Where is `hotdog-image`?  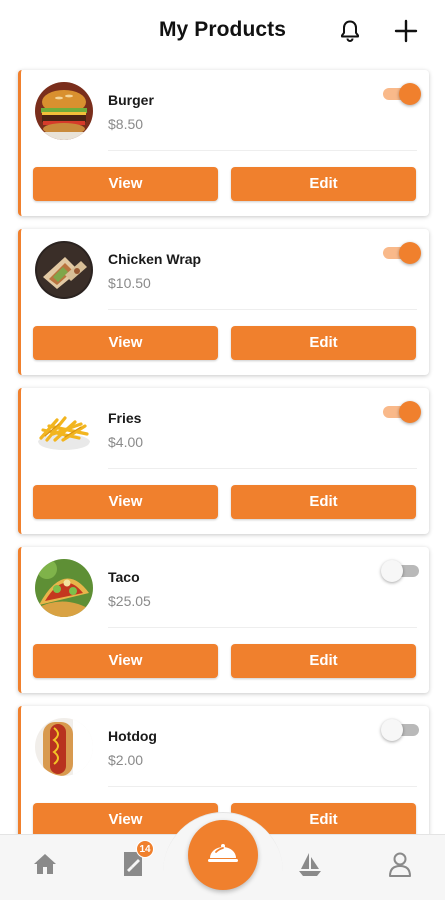 hotdog-image is located at coordinates (64, 747).